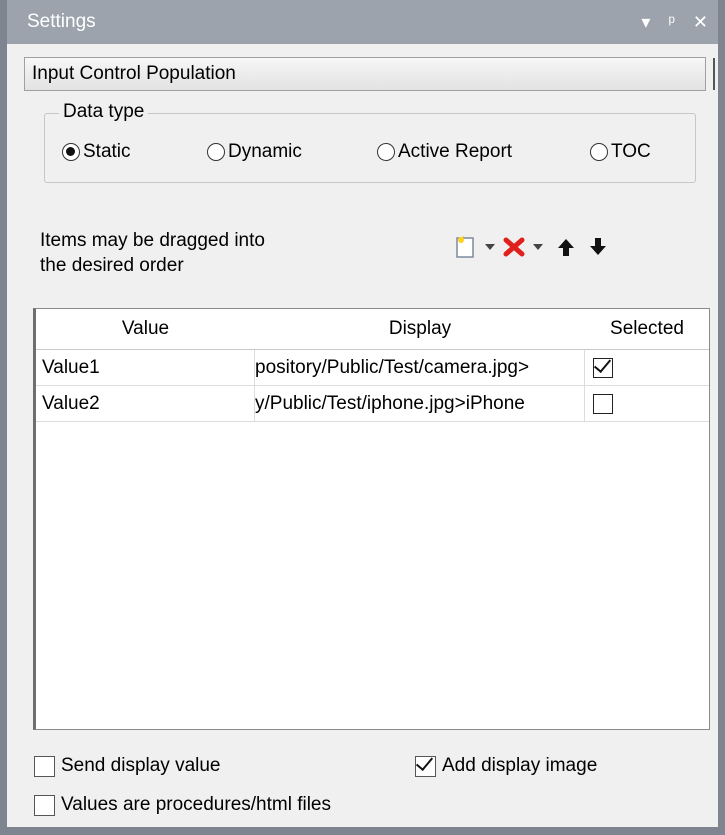 The image size is (725, 835). What do you see at coordinates (598, 247) in the screenshot?
I see `move-down-icon` at bounding box center [598, 247].